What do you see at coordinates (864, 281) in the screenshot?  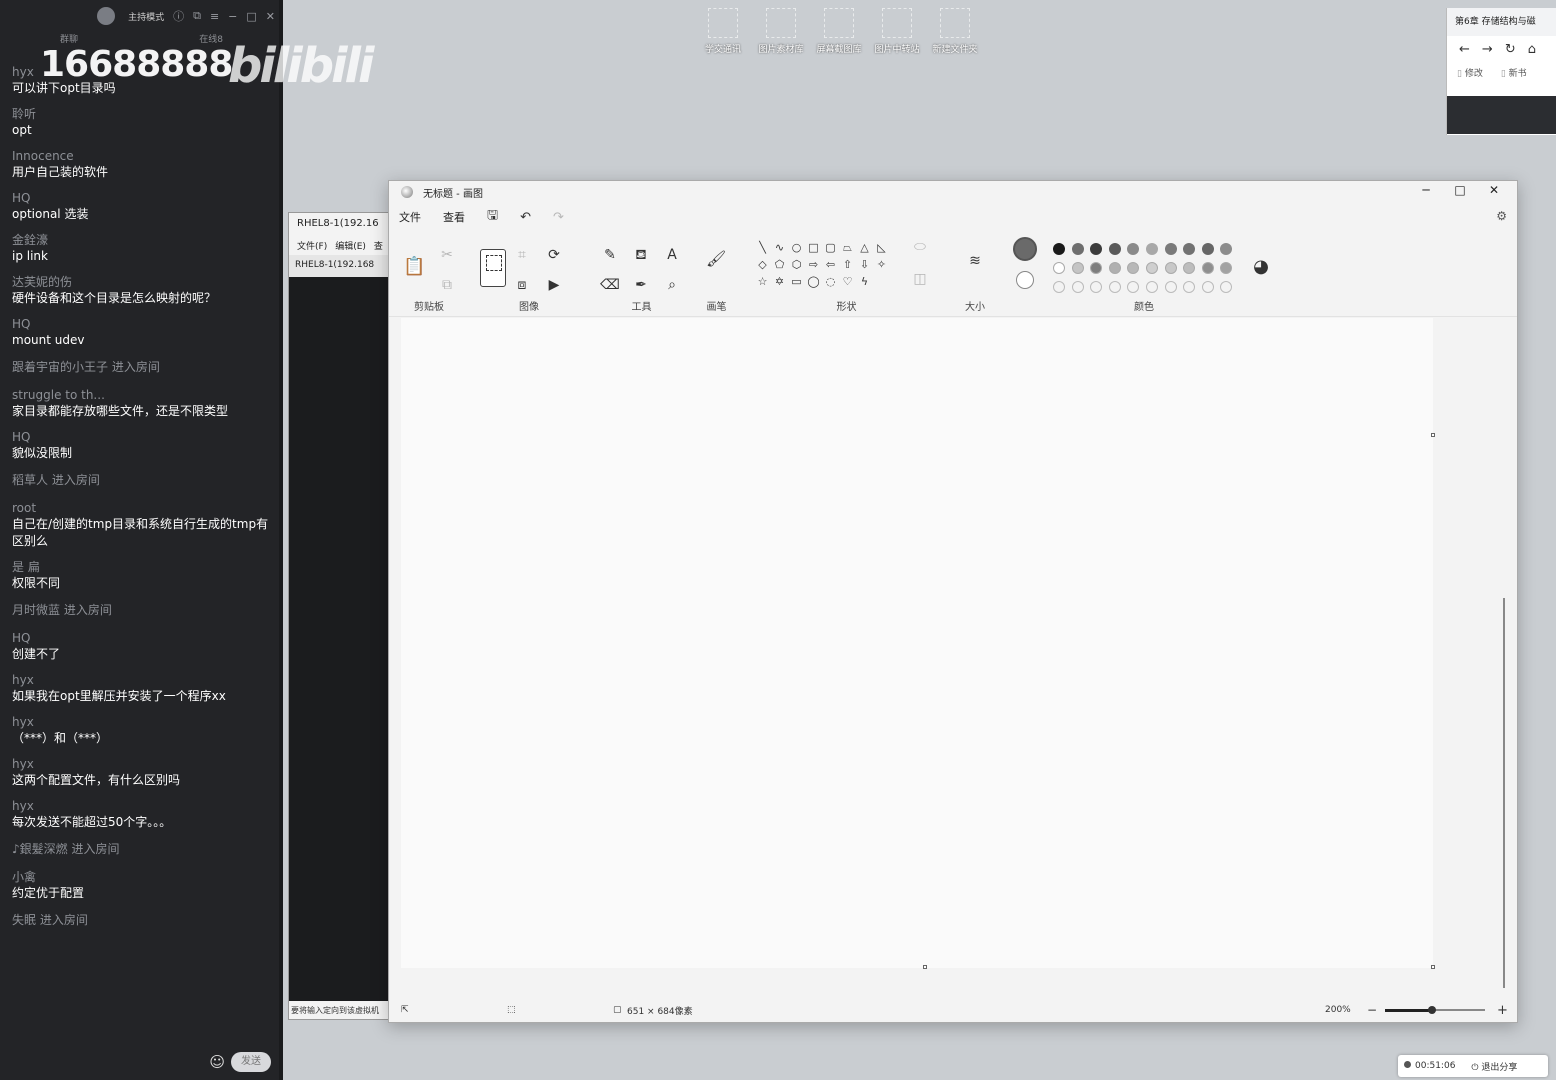 I see `lightning-shape-icon: ϟ` at bounding box center [864, 281].